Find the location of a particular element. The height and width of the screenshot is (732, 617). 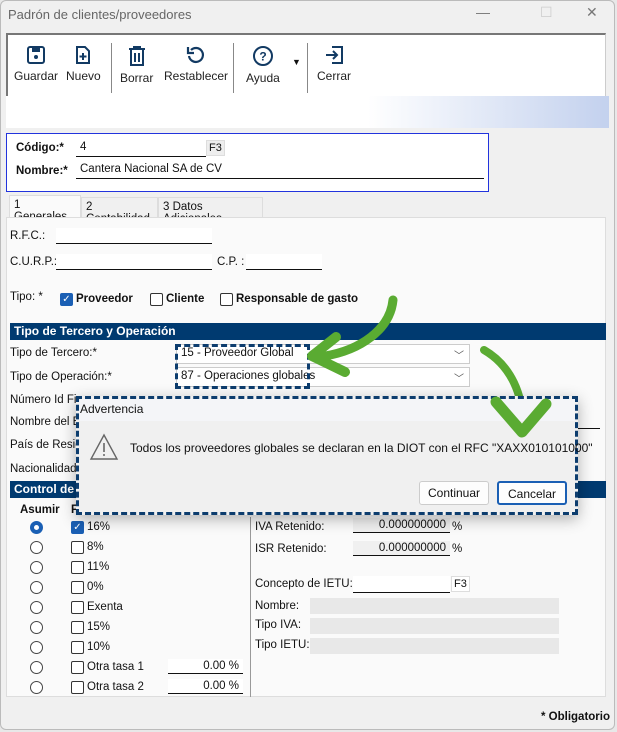

green-arrows is located at coordinates (417, 364).